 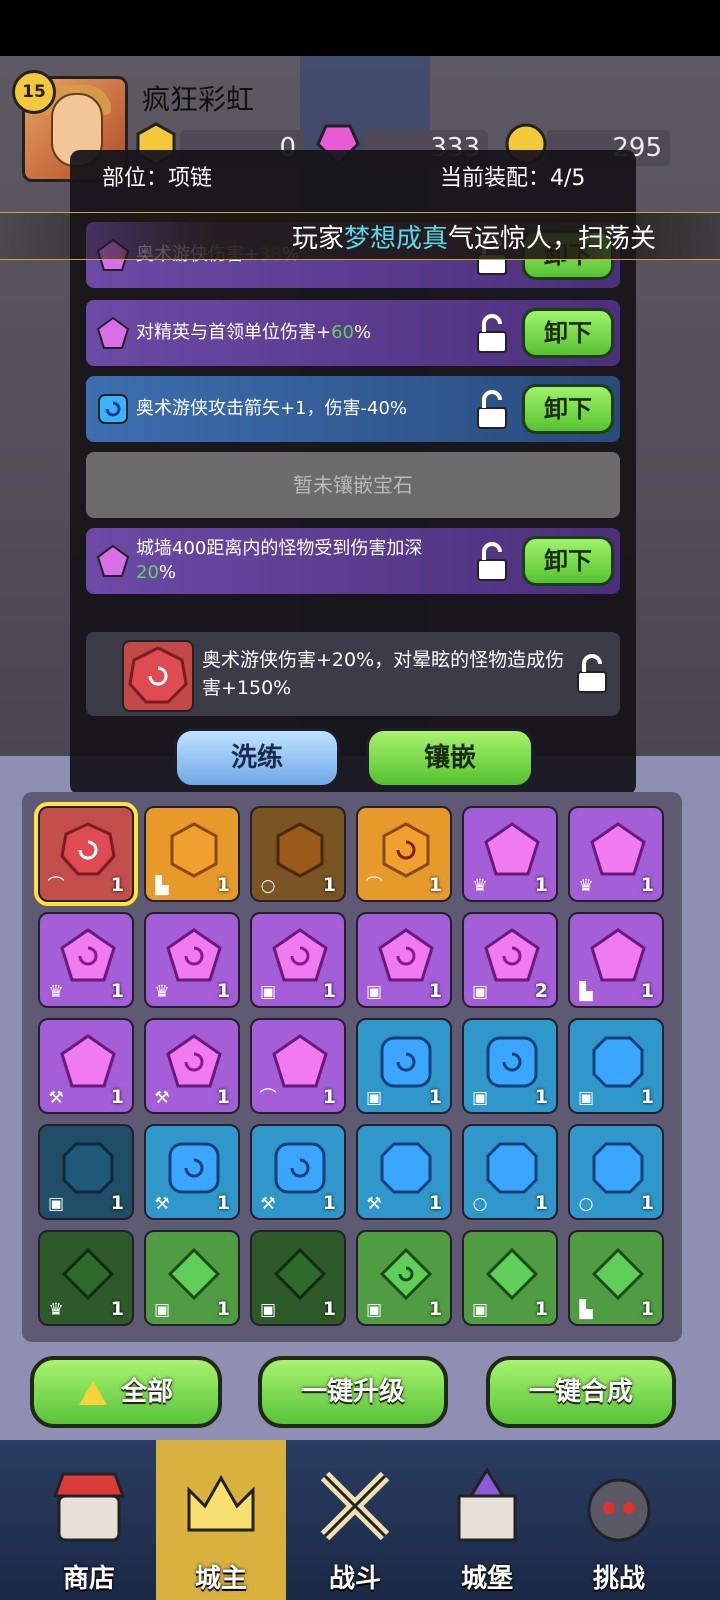 I want to click on gem-slot-row: 奥术游侠攻击箭矢+1，伤害-40% 卸下, so click(x=353, y=409).